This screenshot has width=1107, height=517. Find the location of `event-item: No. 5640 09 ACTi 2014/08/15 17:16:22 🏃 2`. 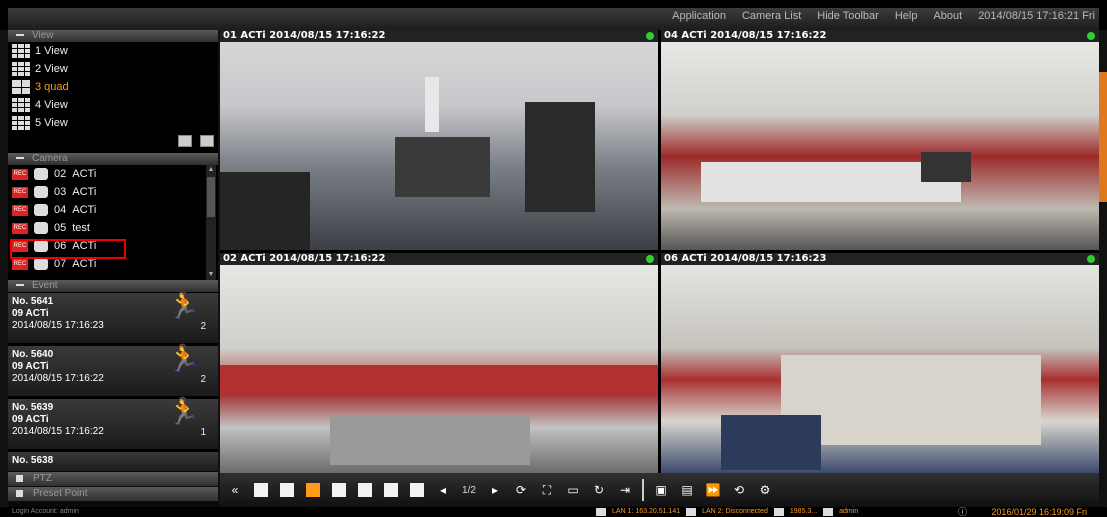

event-item: No. 5640 09 ACTi 2014/08/15 17:16:22 🏃 2 is located at coordinates (113, 369).